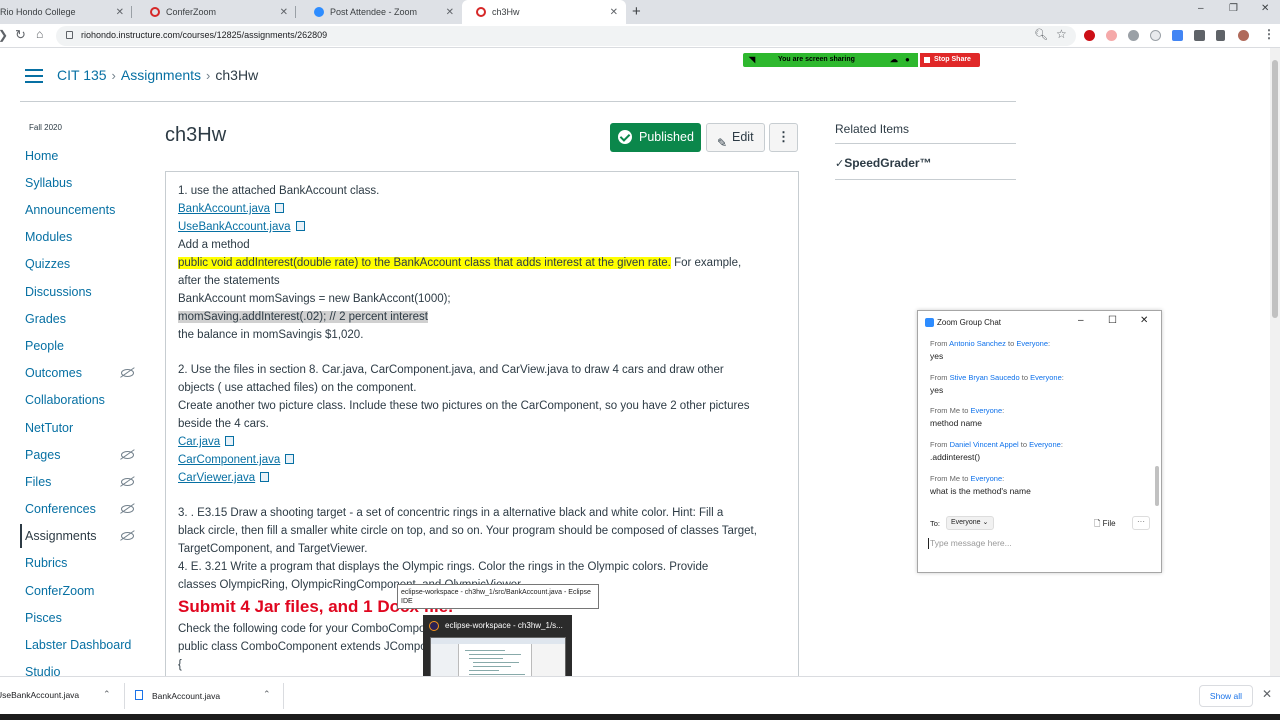  I want to click on published-button: Published, so click(655, 137).